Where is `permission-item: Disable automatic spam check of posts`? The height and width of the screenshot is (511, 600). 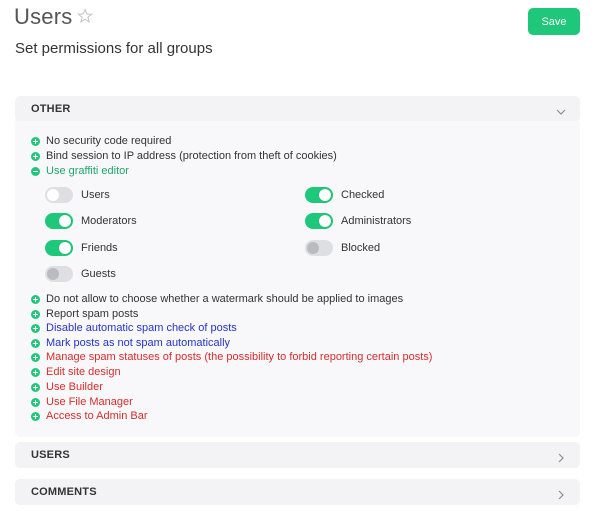 permission-item: Disable automatic spam check of posts is located at coordinates (134, 328).